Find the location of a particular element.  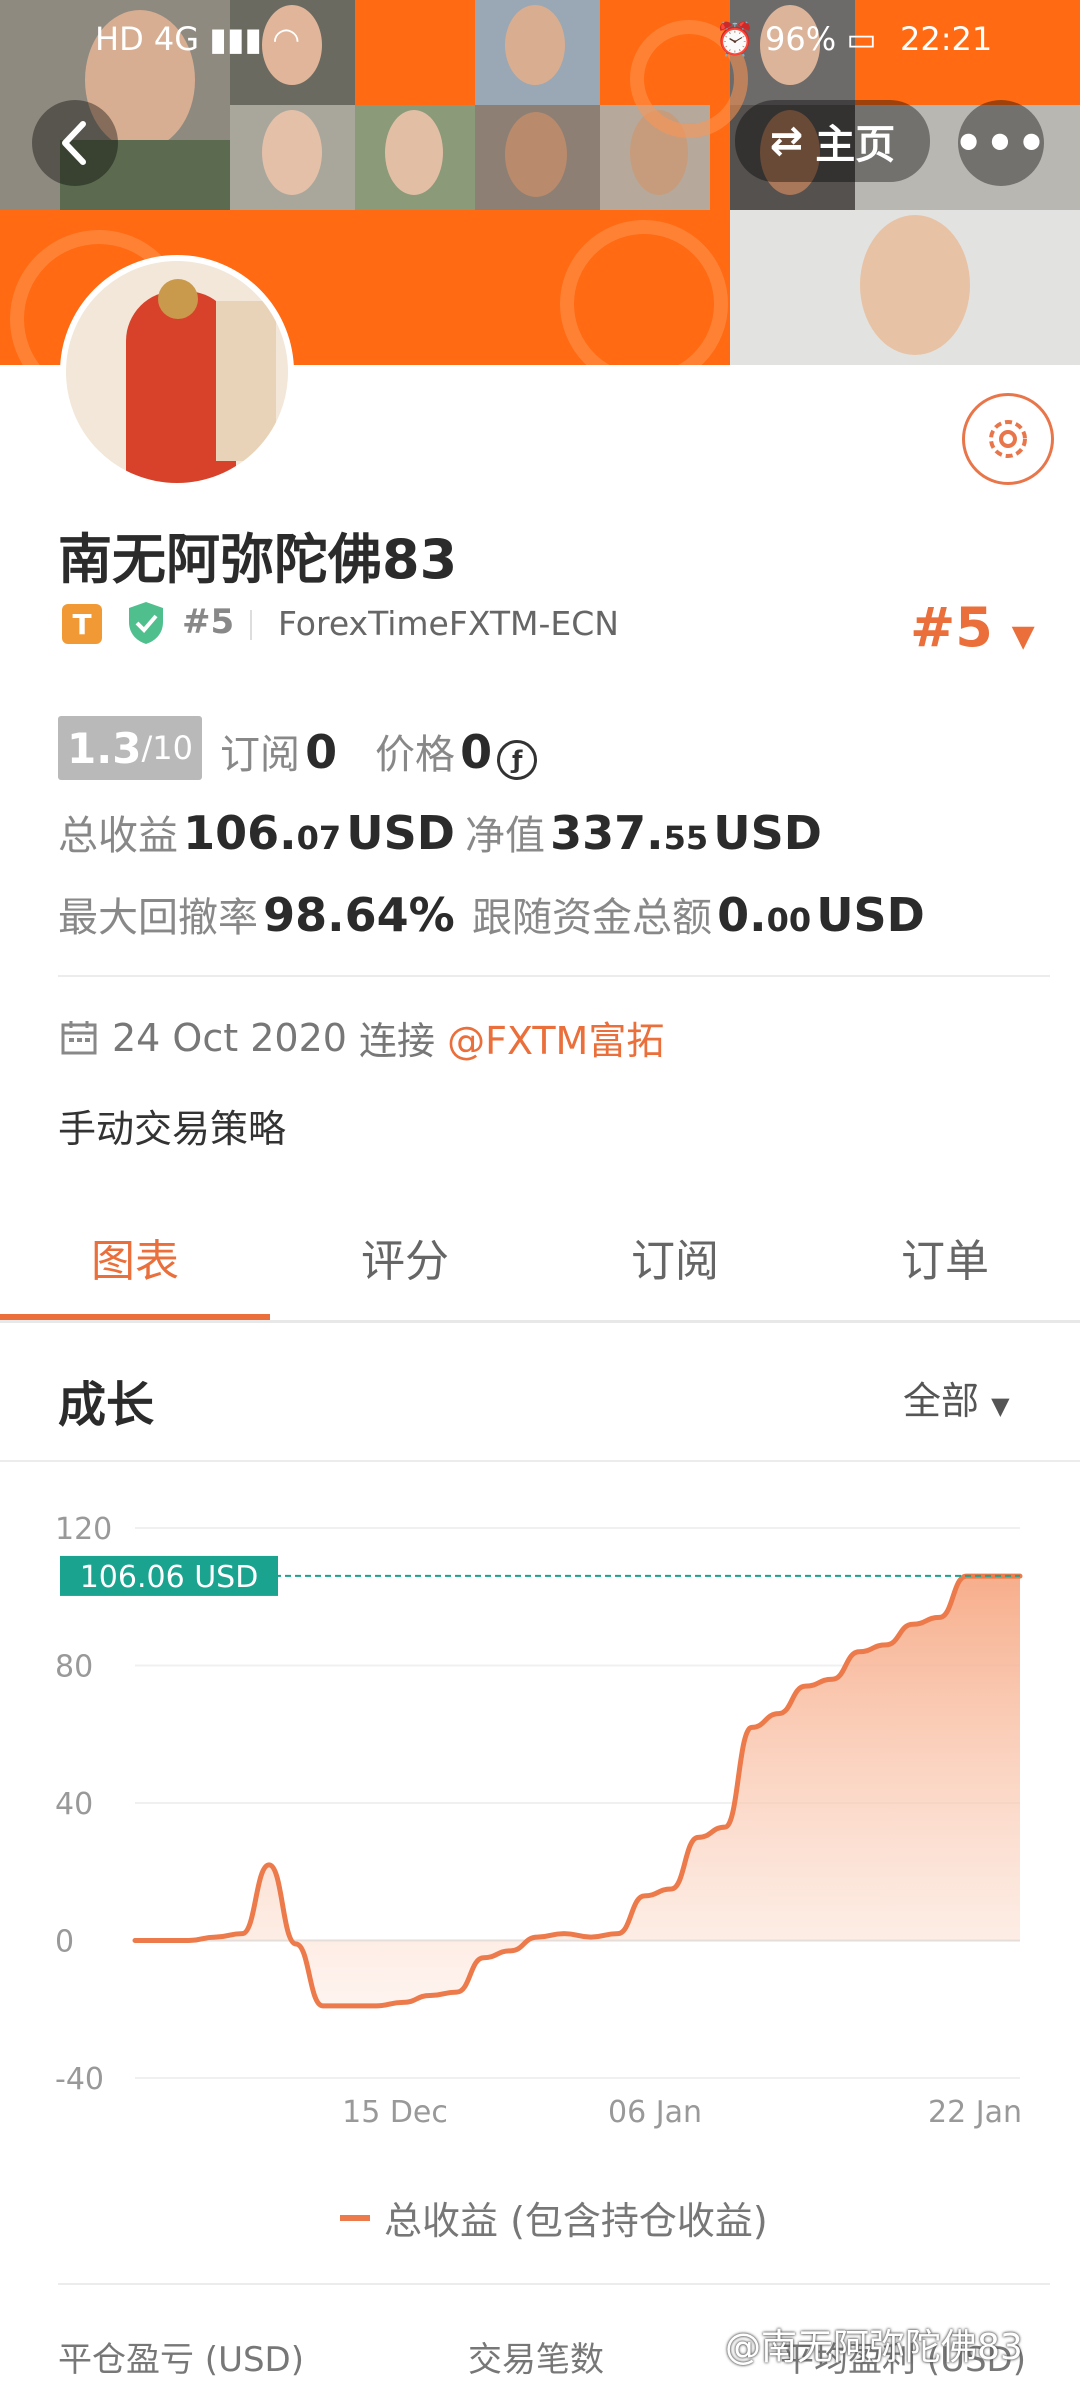

rank-big-label: #5 is located at coordinates (951, 627).